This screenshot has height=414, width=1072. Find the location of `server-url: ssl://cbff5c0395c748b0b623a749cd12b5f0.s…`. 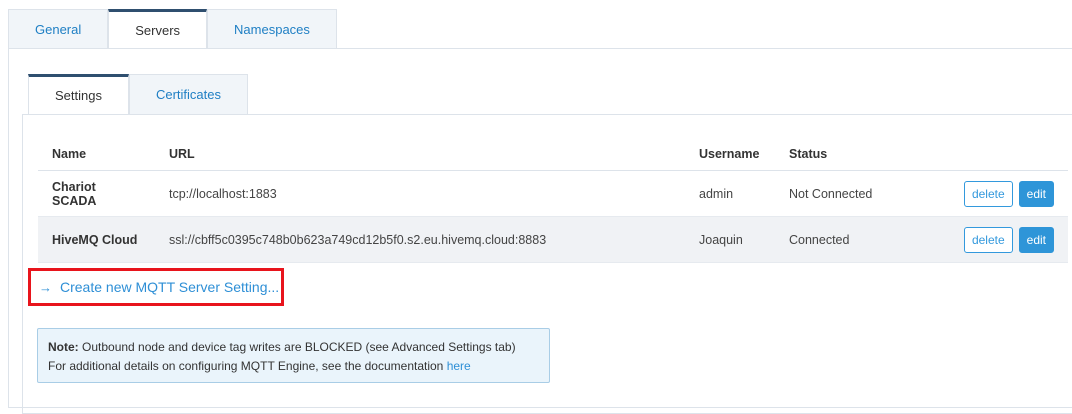

server-url: ssl://cbff5c0395c748b0b623a749cd12b5f0.s… is located at coordinates (420, 239).